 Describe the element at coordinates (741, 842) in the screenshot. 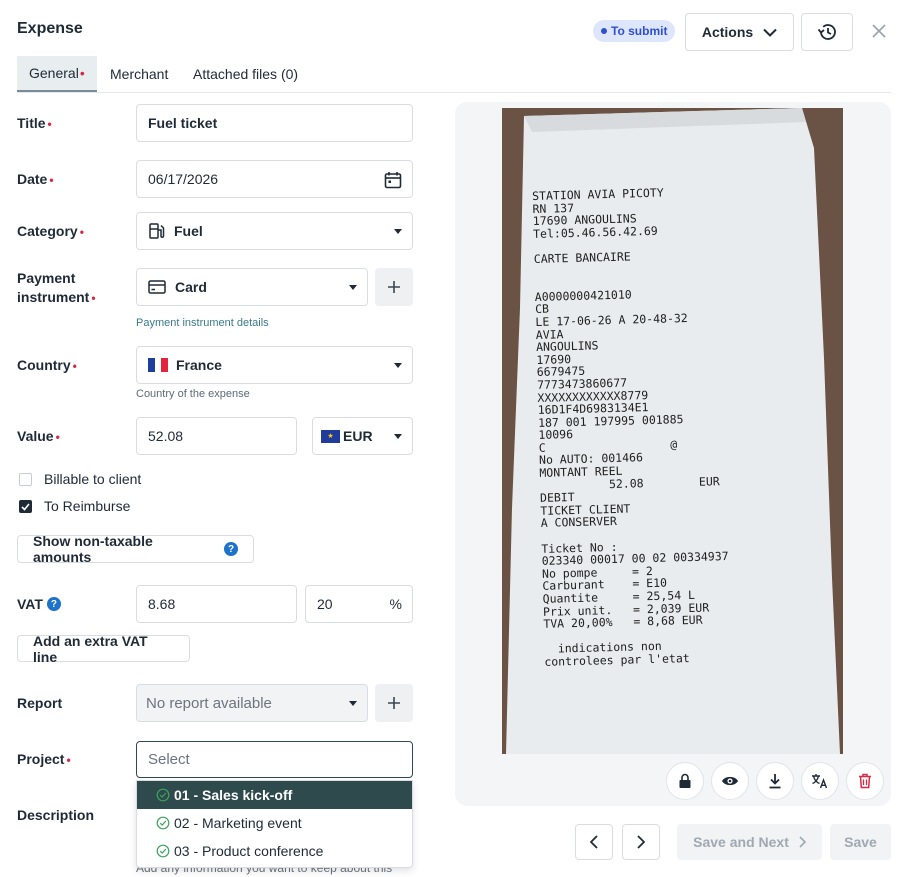

I see `save-and-next-label: Save and Next` at that location.